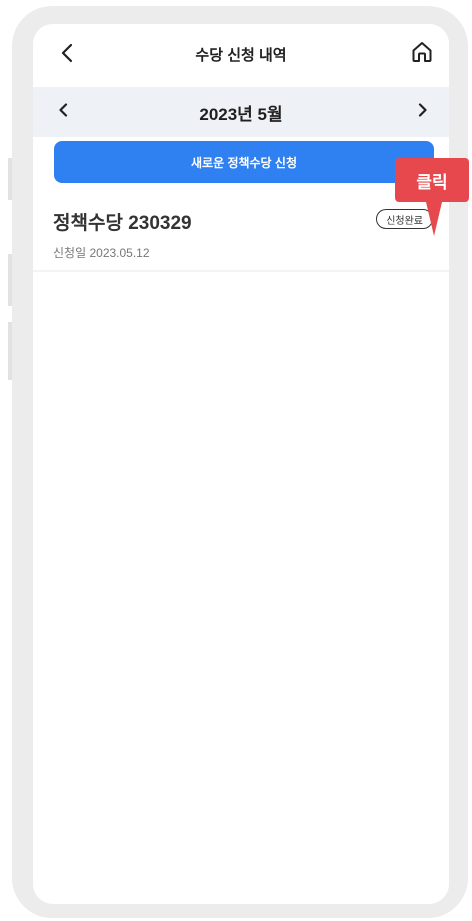  I want to click on application-title: 정책수당 230329, so click(122, 223).